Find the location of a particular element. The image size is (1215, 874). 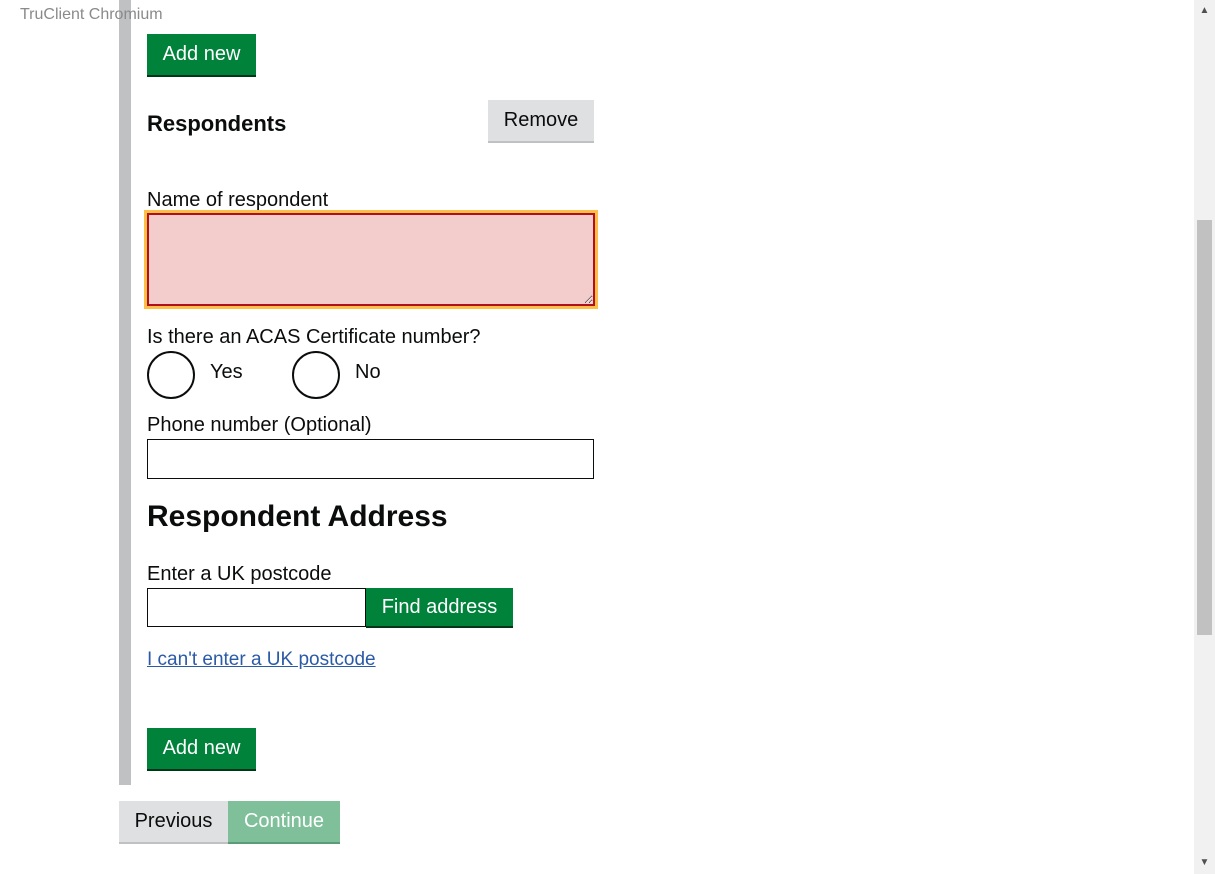

respondents-heading: Respondents is located at coordinates (217, 123).